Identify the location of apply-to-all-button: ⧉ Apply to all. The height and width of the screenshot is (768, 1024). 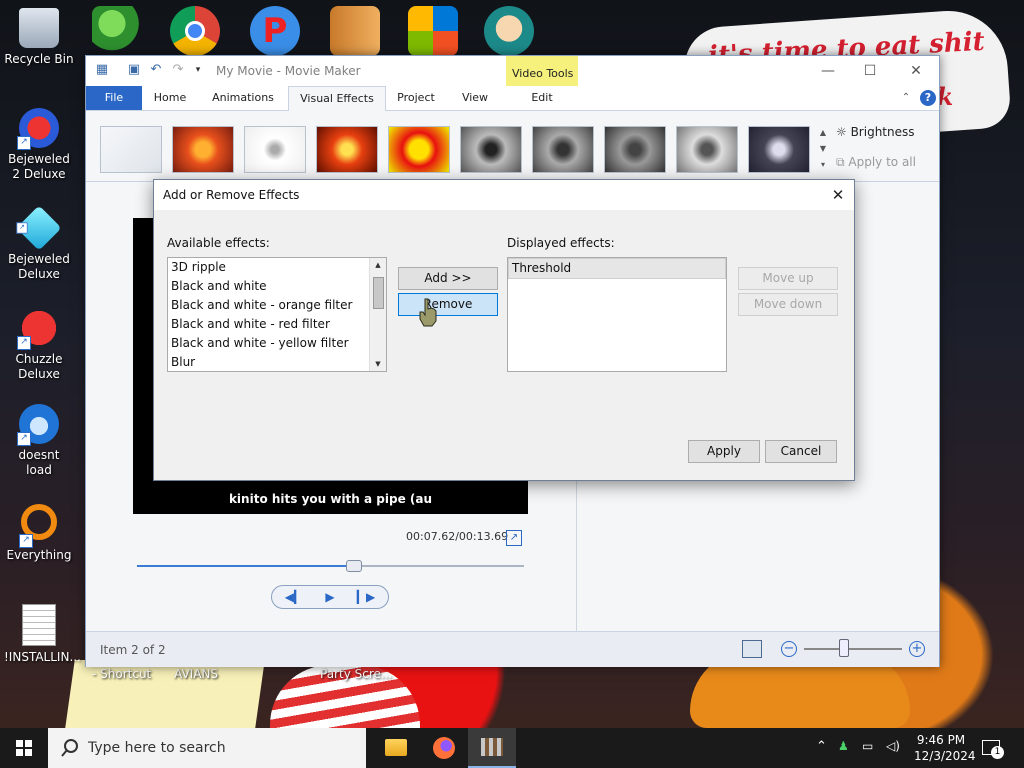
(876, 162).